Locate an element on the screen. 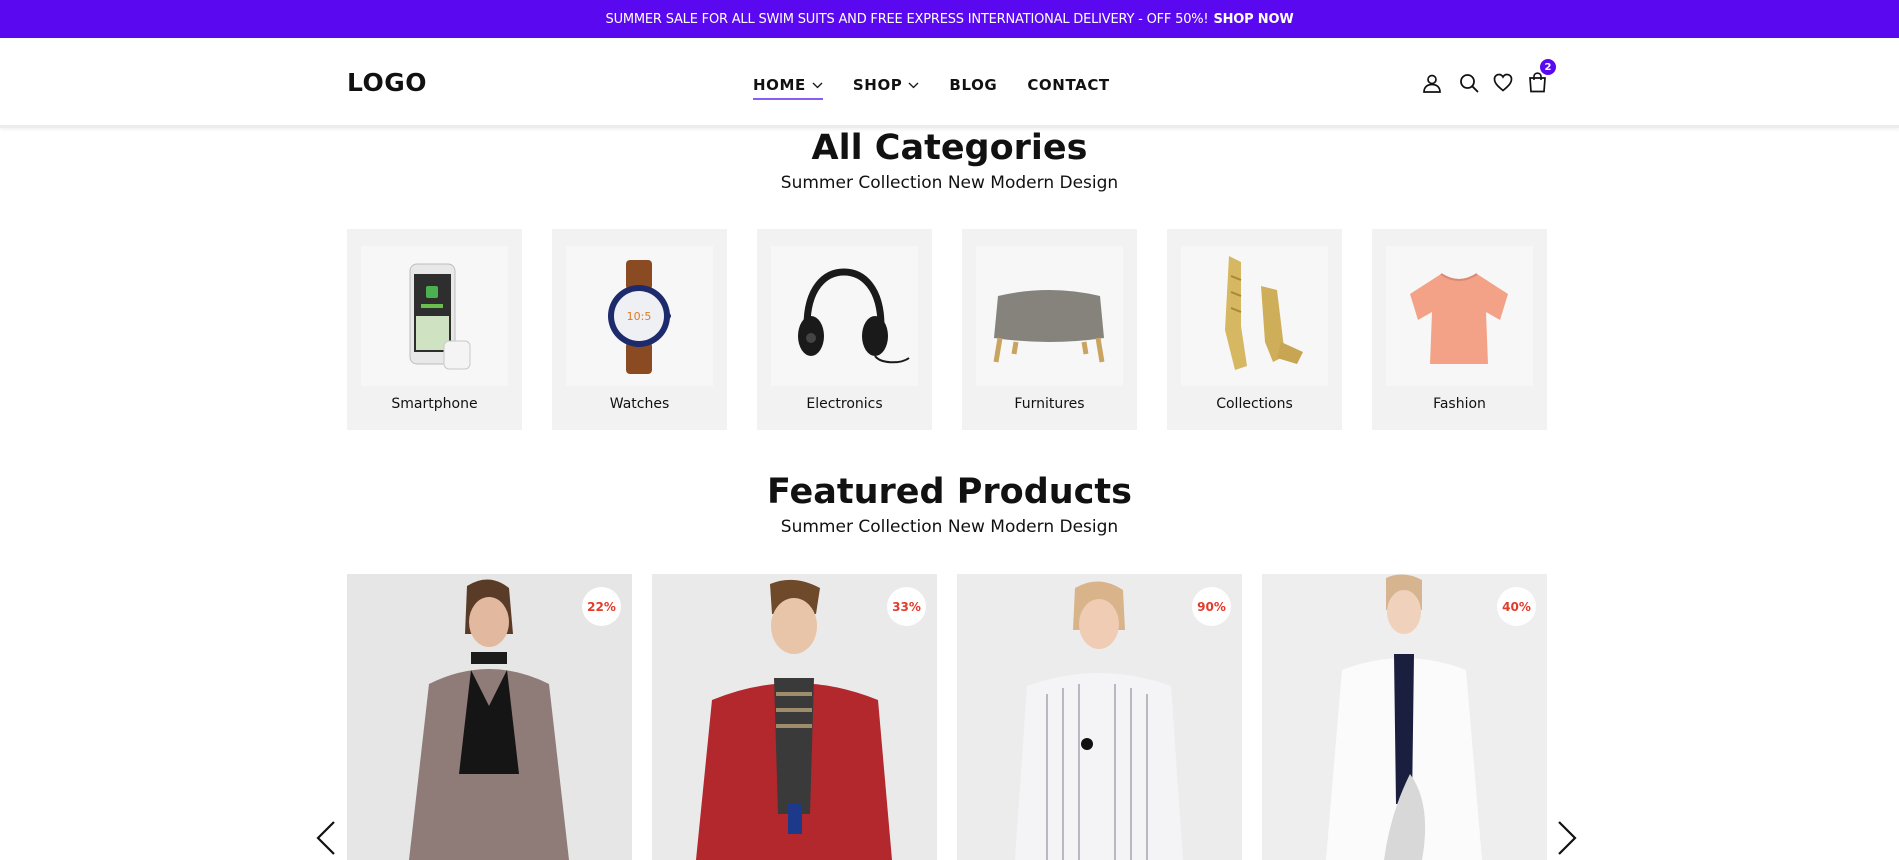  nav-item-label: SHOP is located at coordinates (877, 85).